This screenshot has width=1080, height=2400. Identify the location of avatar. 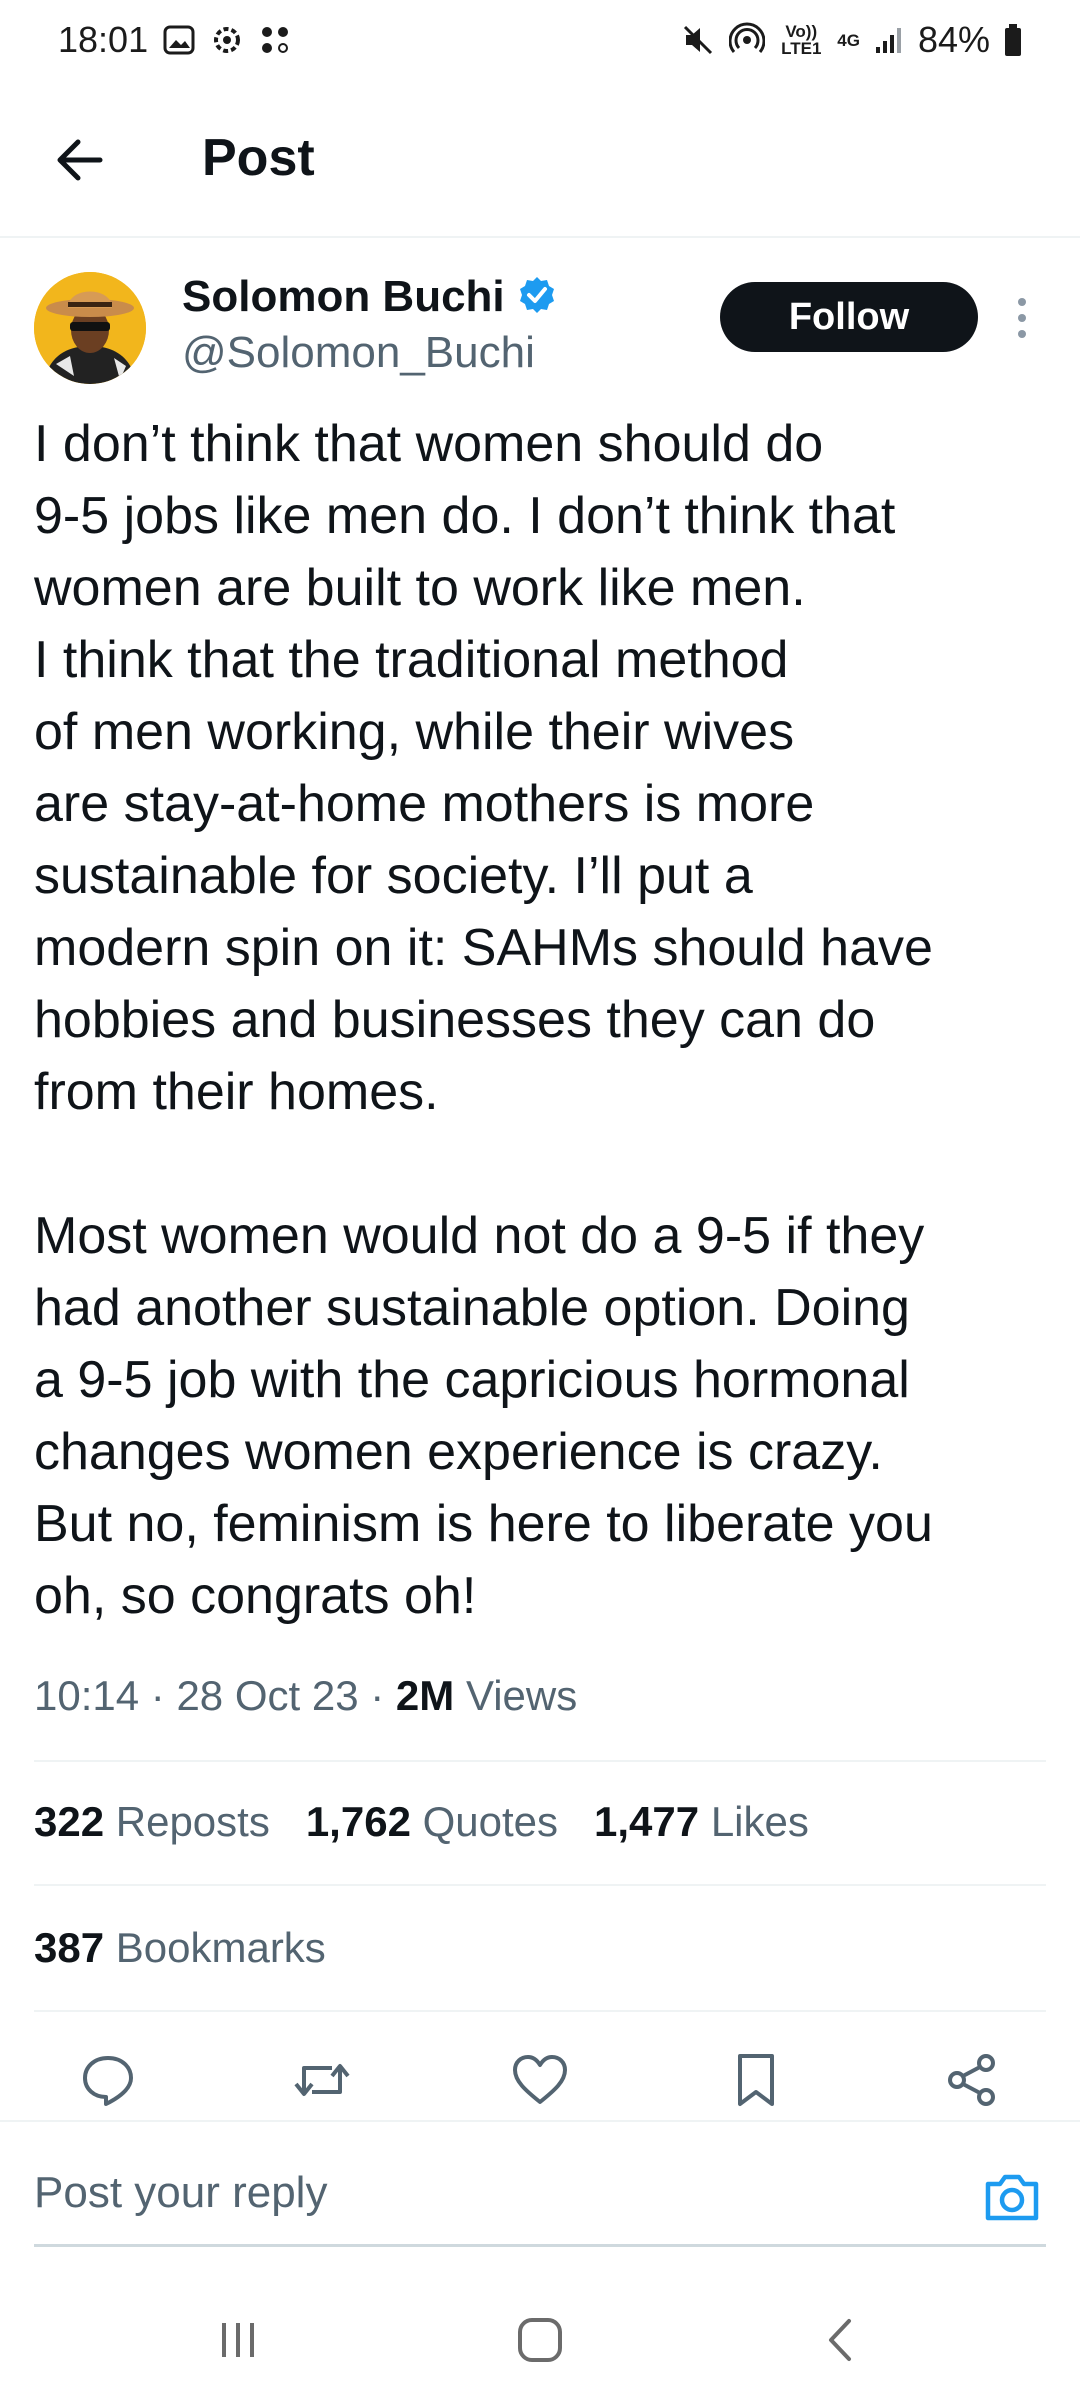
(90, 328).